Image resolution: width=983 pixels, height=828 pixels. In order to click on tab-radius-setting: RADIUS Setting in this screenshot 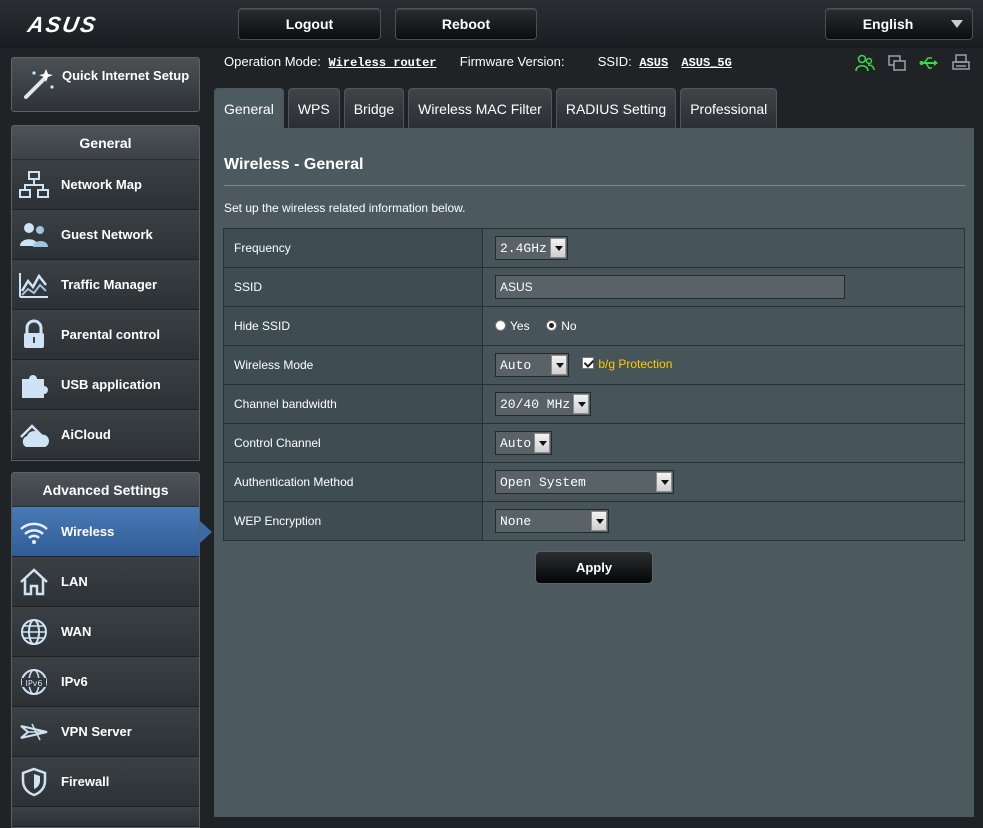, I will do `click(616, 108)`.